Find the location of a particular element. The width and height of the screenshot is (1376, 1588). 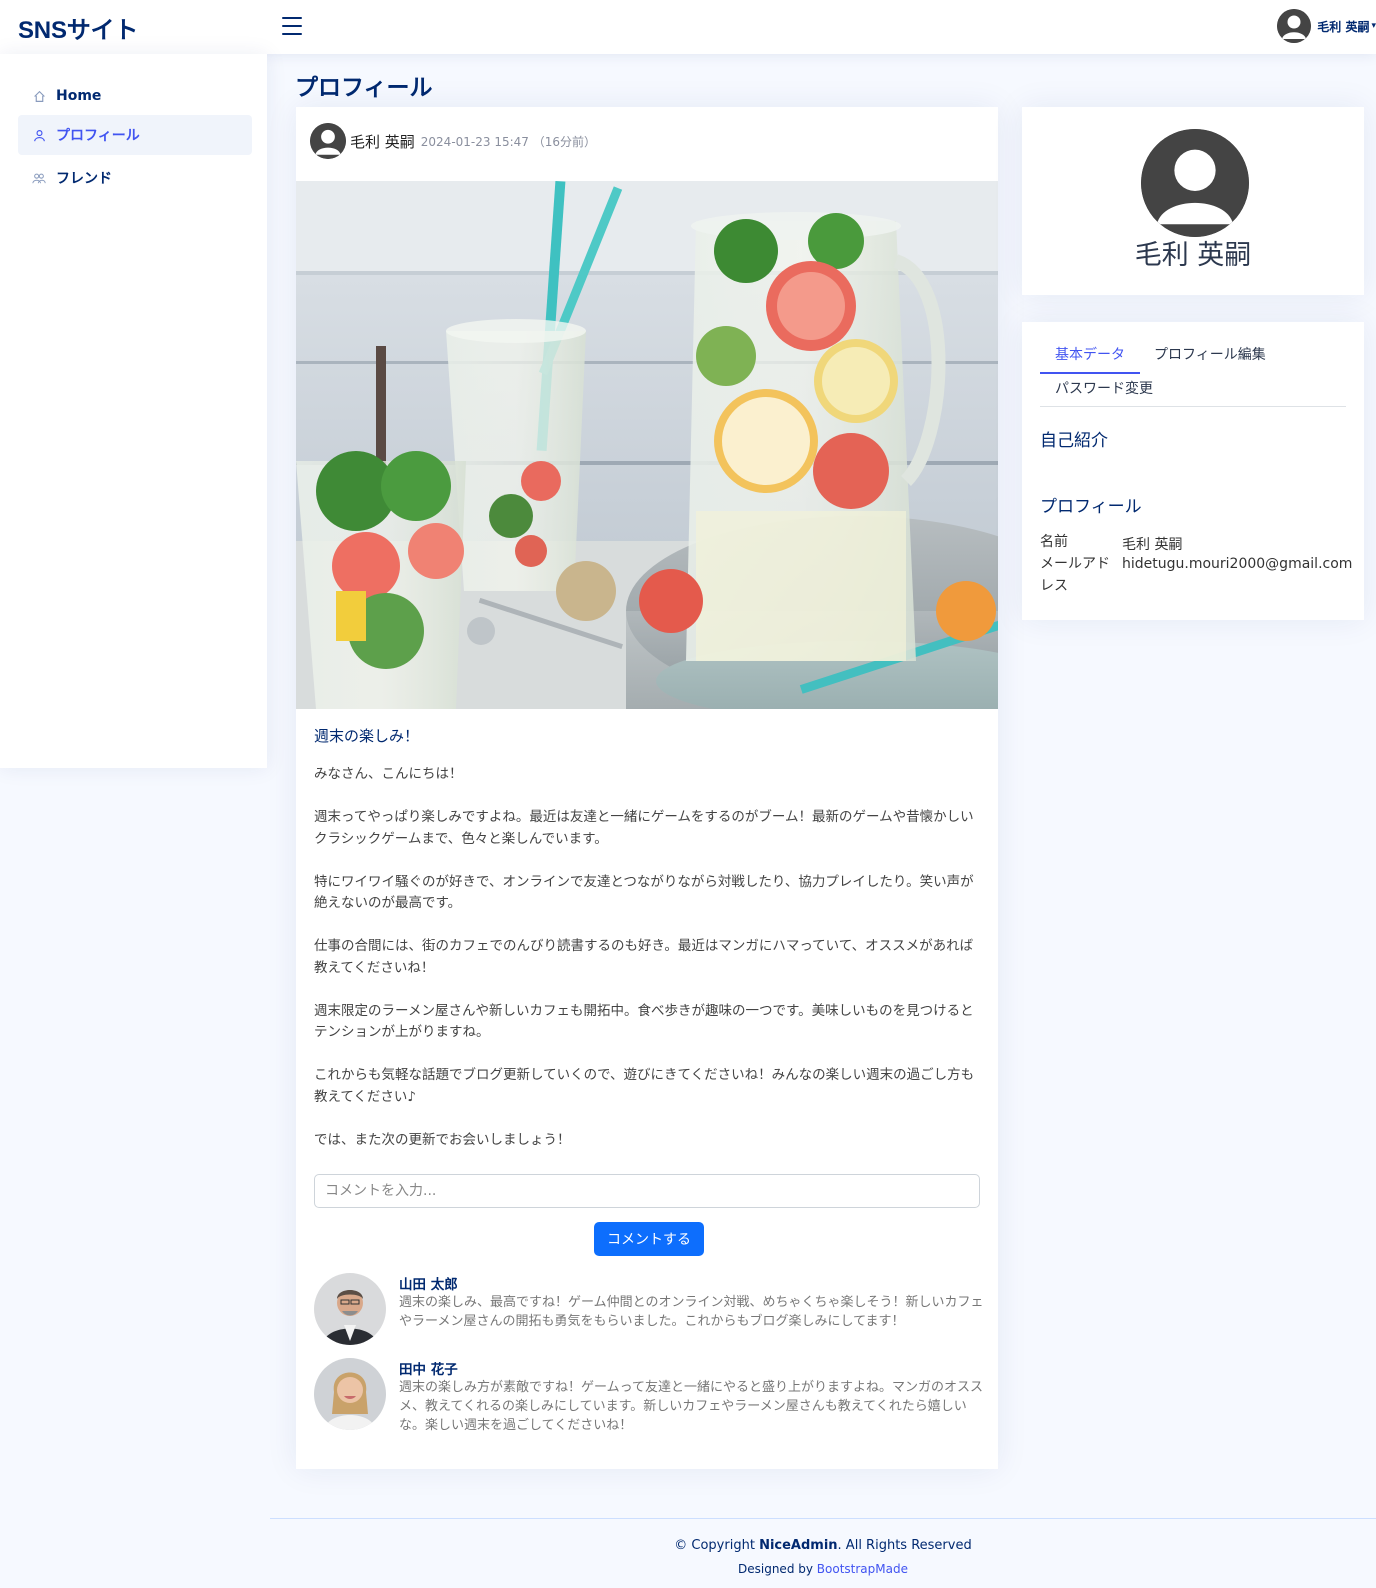

comment-input is located at coordinates (647, 1191).